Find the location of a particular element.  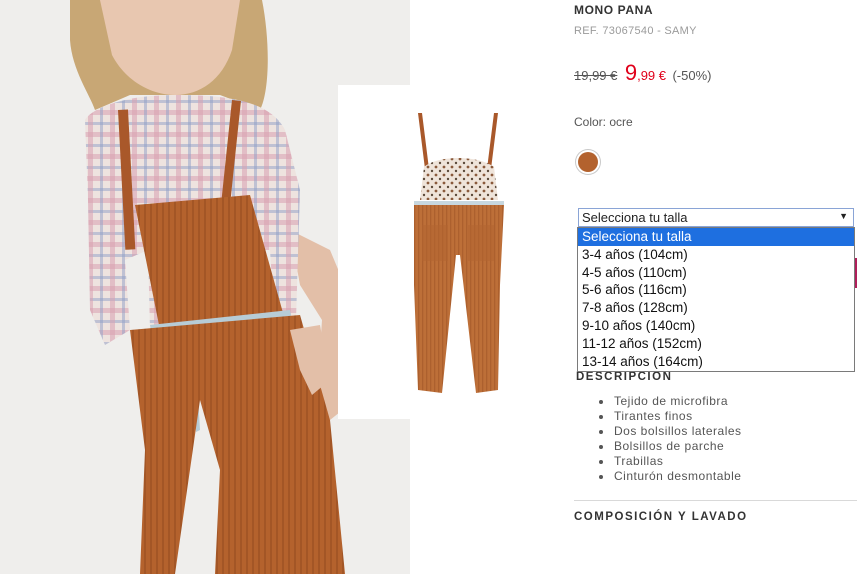

sale-price-decimals: ,99 € is located at coordinates (651, 75).